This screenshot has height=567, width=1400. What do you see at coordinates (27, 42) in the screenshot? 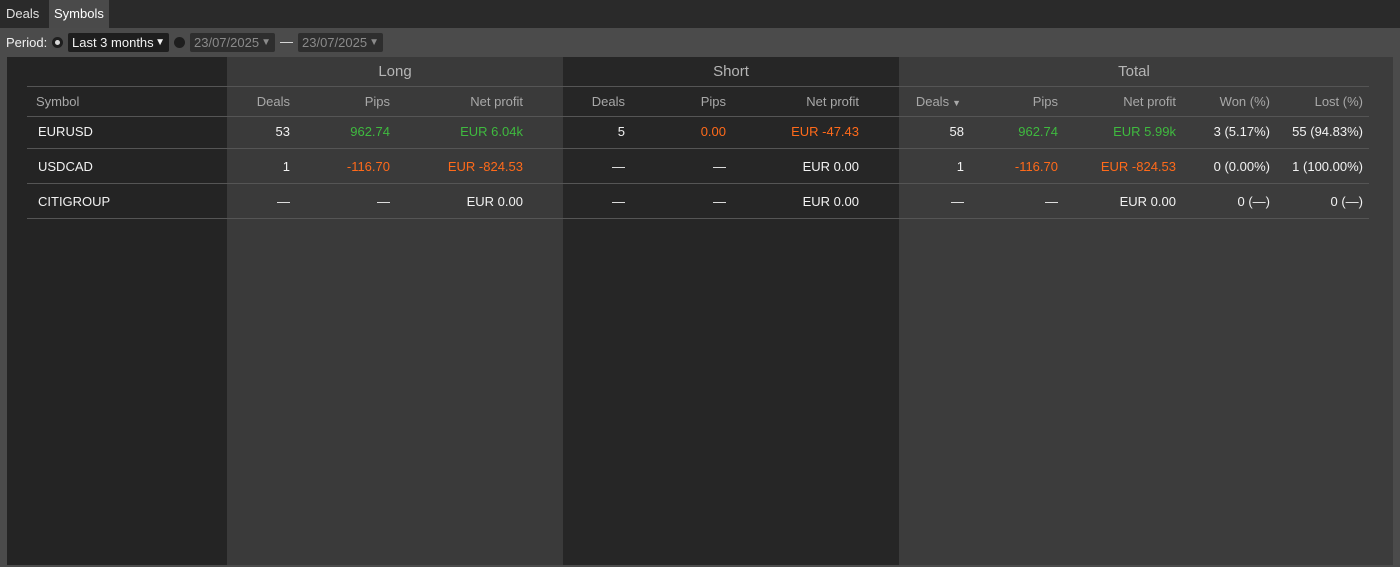
I see `period-label: Period:` at bounding box center [27, 42].